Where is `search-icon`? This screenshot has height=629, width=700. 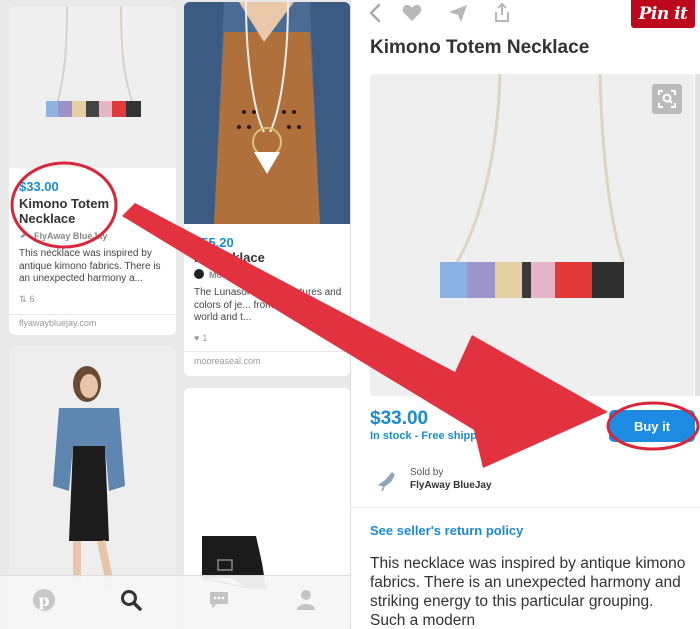 search-icon is located at coordinates (131, 602).